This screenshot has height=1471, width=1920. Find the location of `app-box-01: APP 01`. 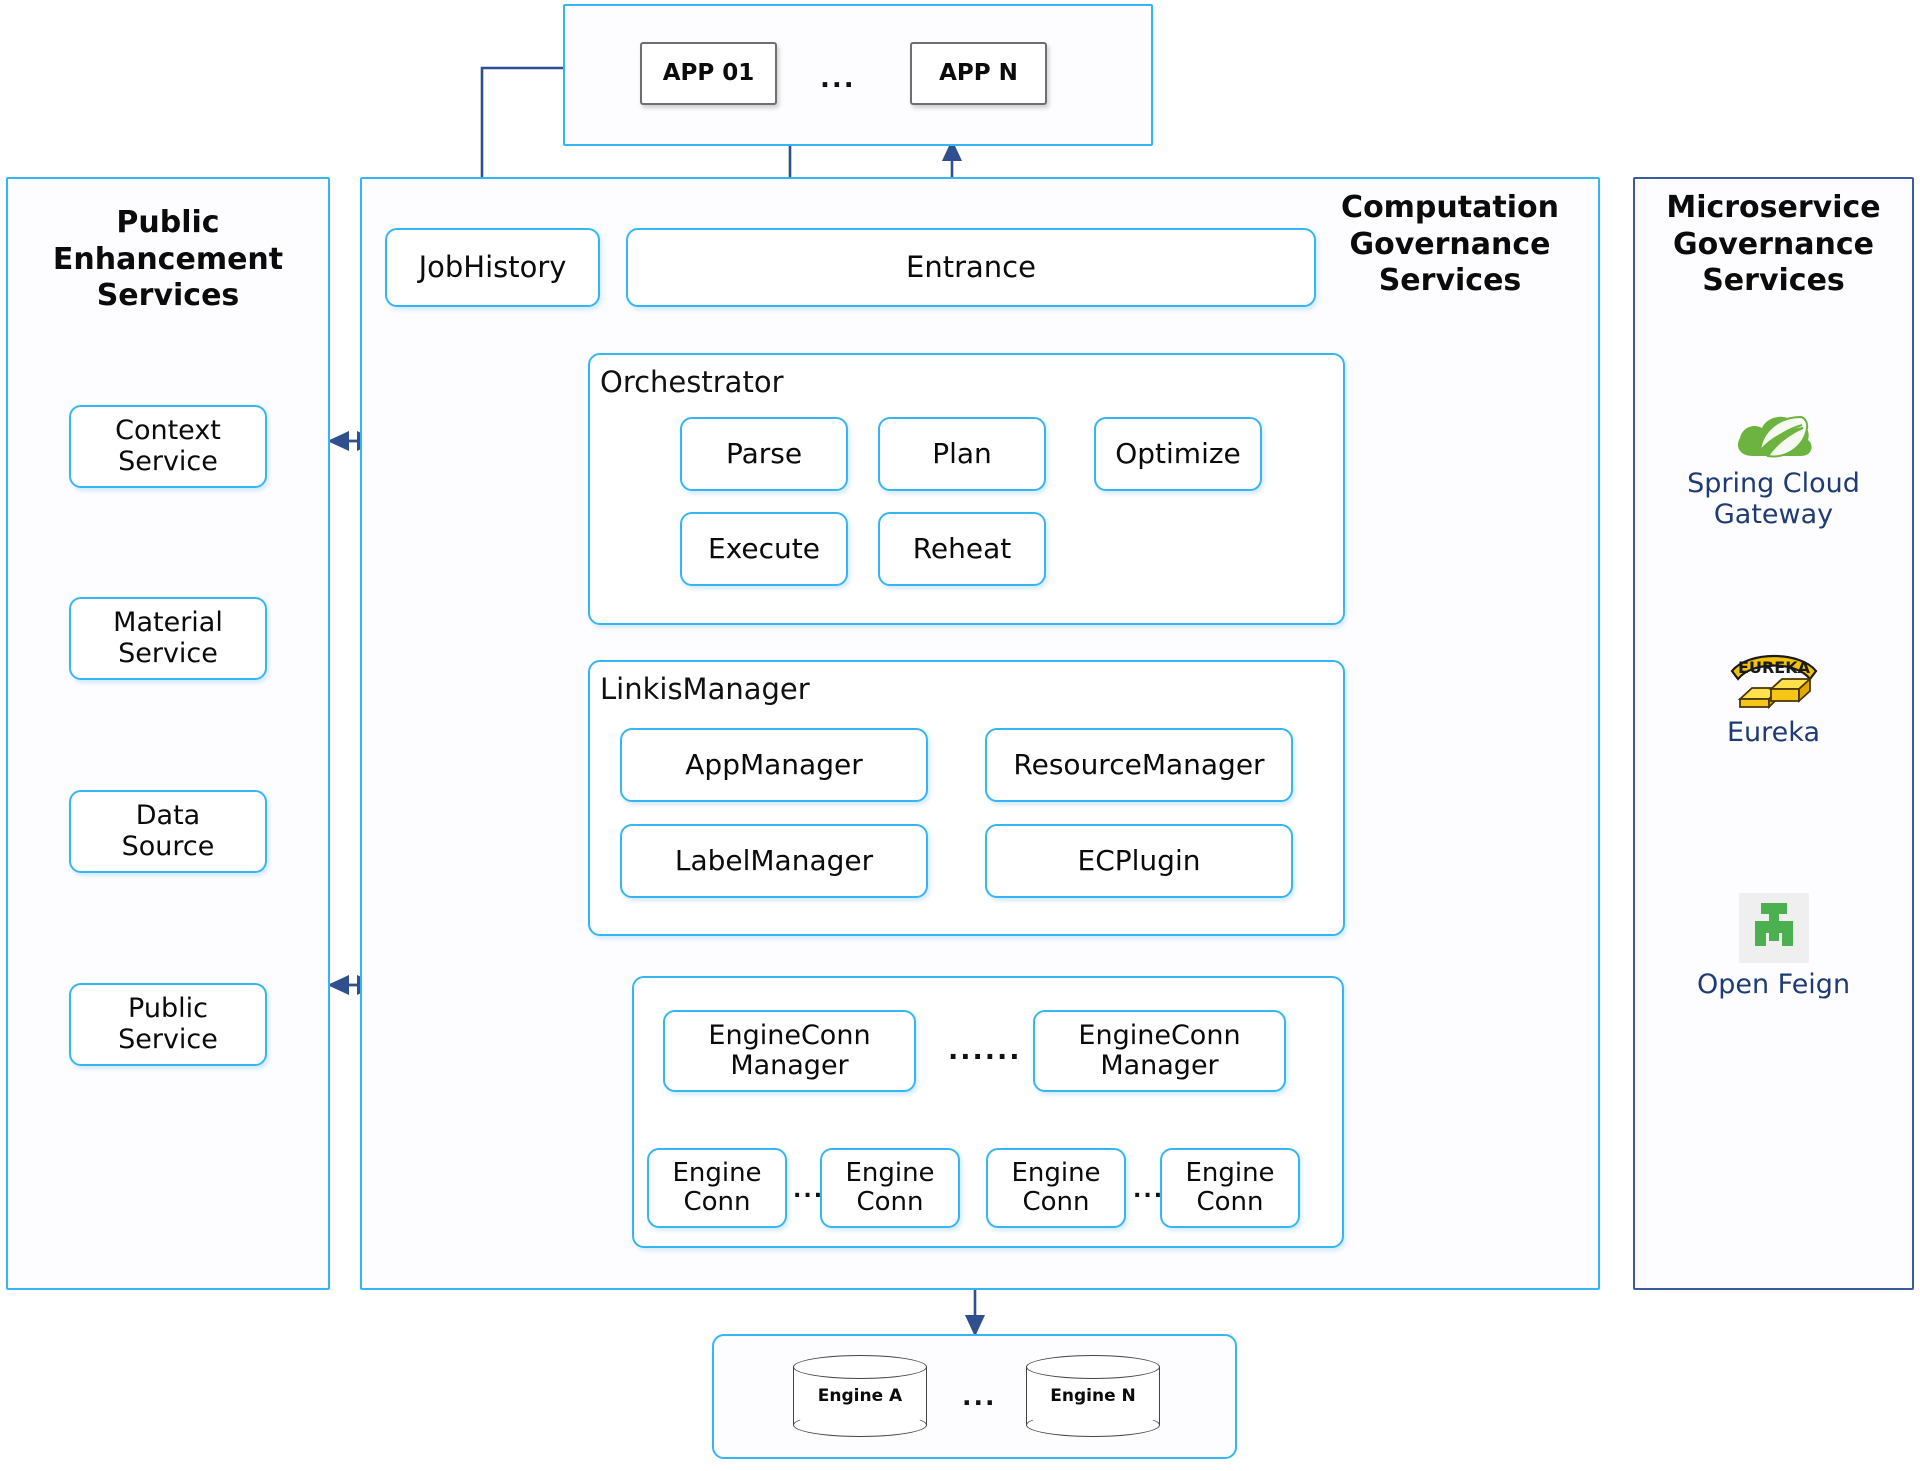

app-box-01: APP 01 is located at coordinates (708, 73).